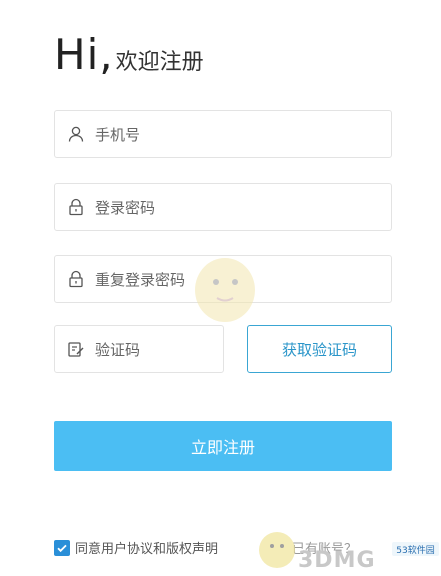  I want to click on watermark-brand: 3DMG, so click(337, 560).